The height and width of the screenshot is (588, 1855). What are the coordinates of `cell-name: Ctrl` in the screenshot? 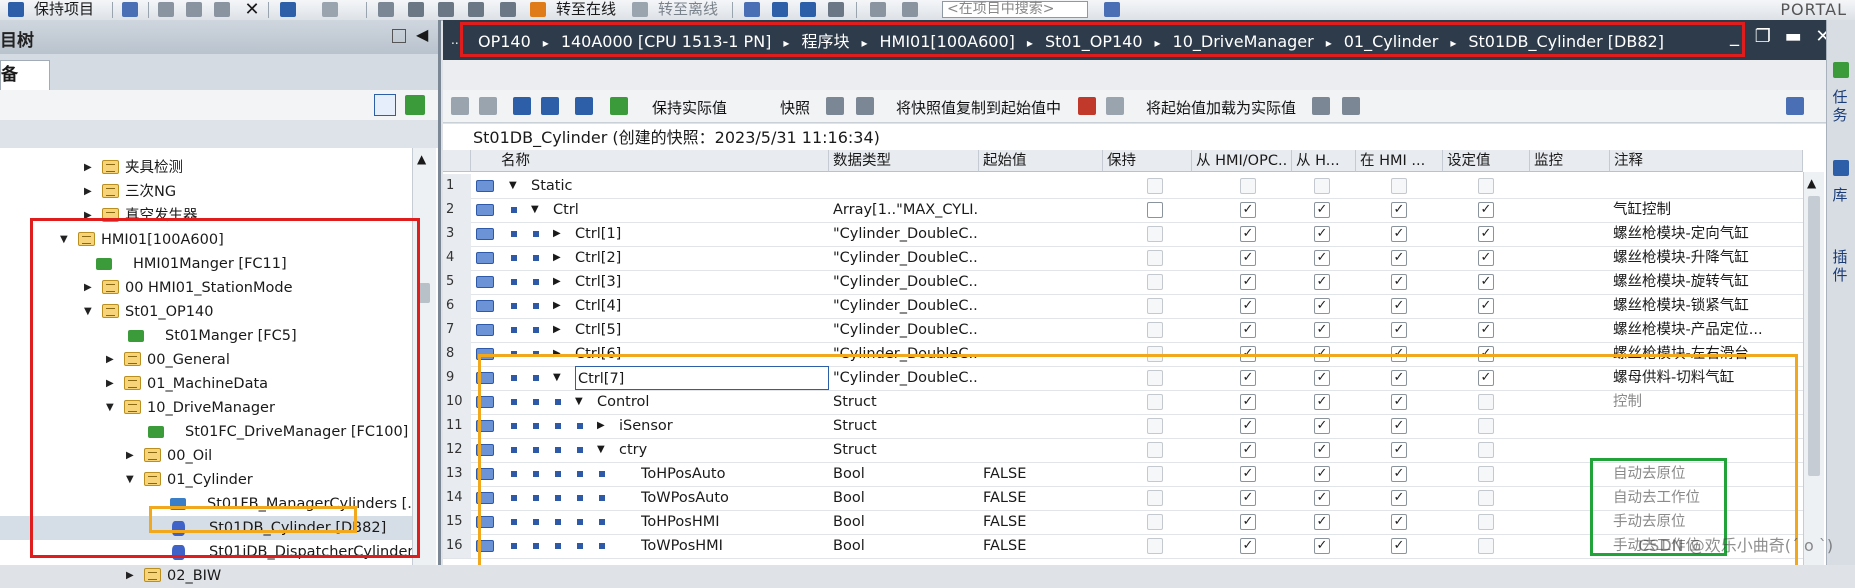 It's located at (699, 210).